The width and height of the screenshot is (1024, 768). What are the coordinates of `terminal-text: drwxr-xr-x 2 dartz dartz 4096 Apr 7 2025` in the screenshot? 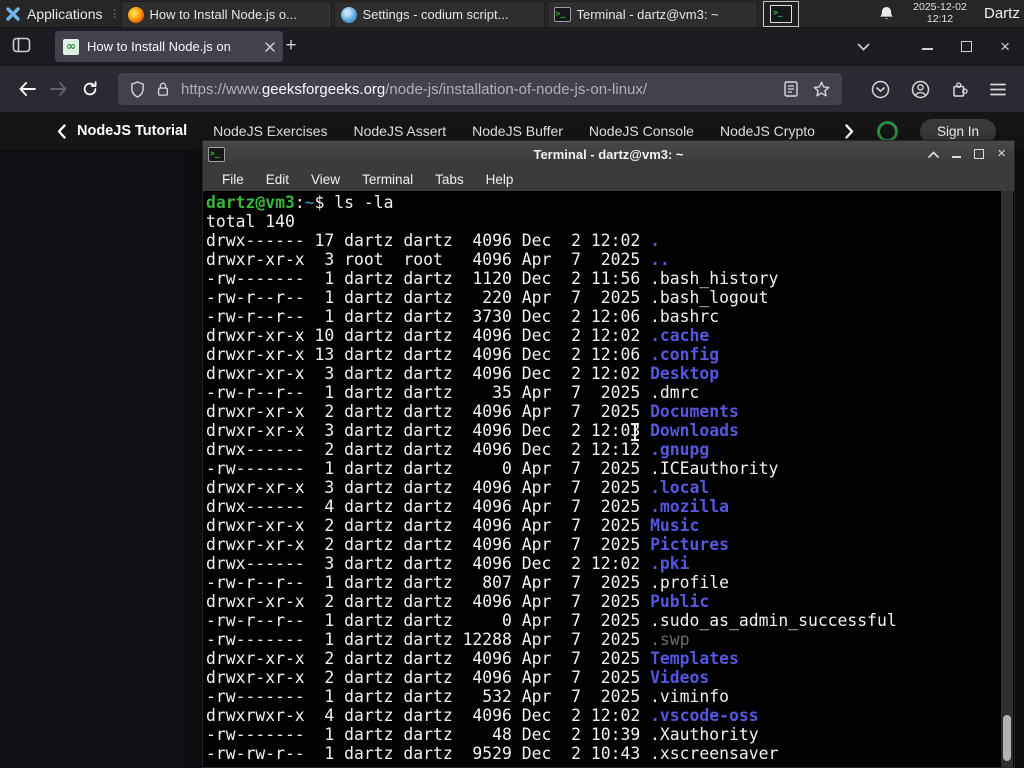 It's located at (428, 411).